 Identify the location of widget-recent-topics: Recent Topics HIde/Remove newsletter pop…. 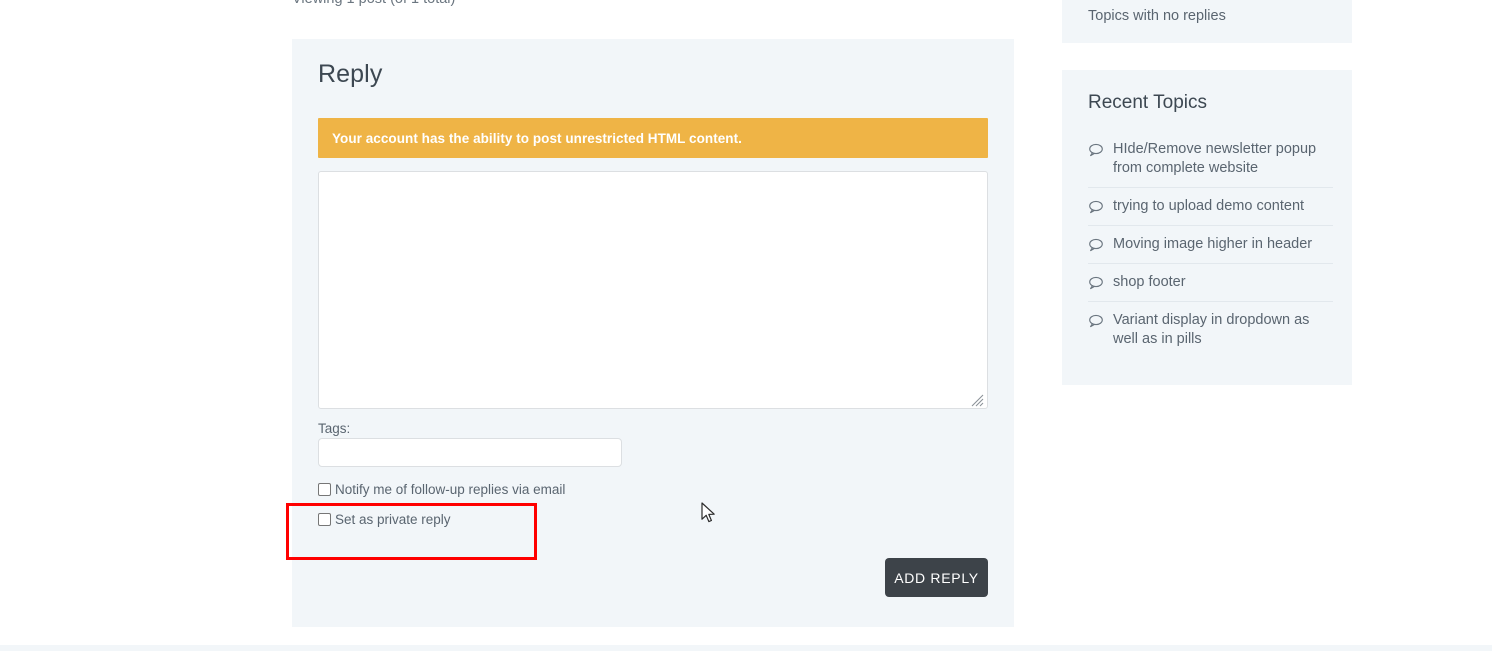
(1207, 227).